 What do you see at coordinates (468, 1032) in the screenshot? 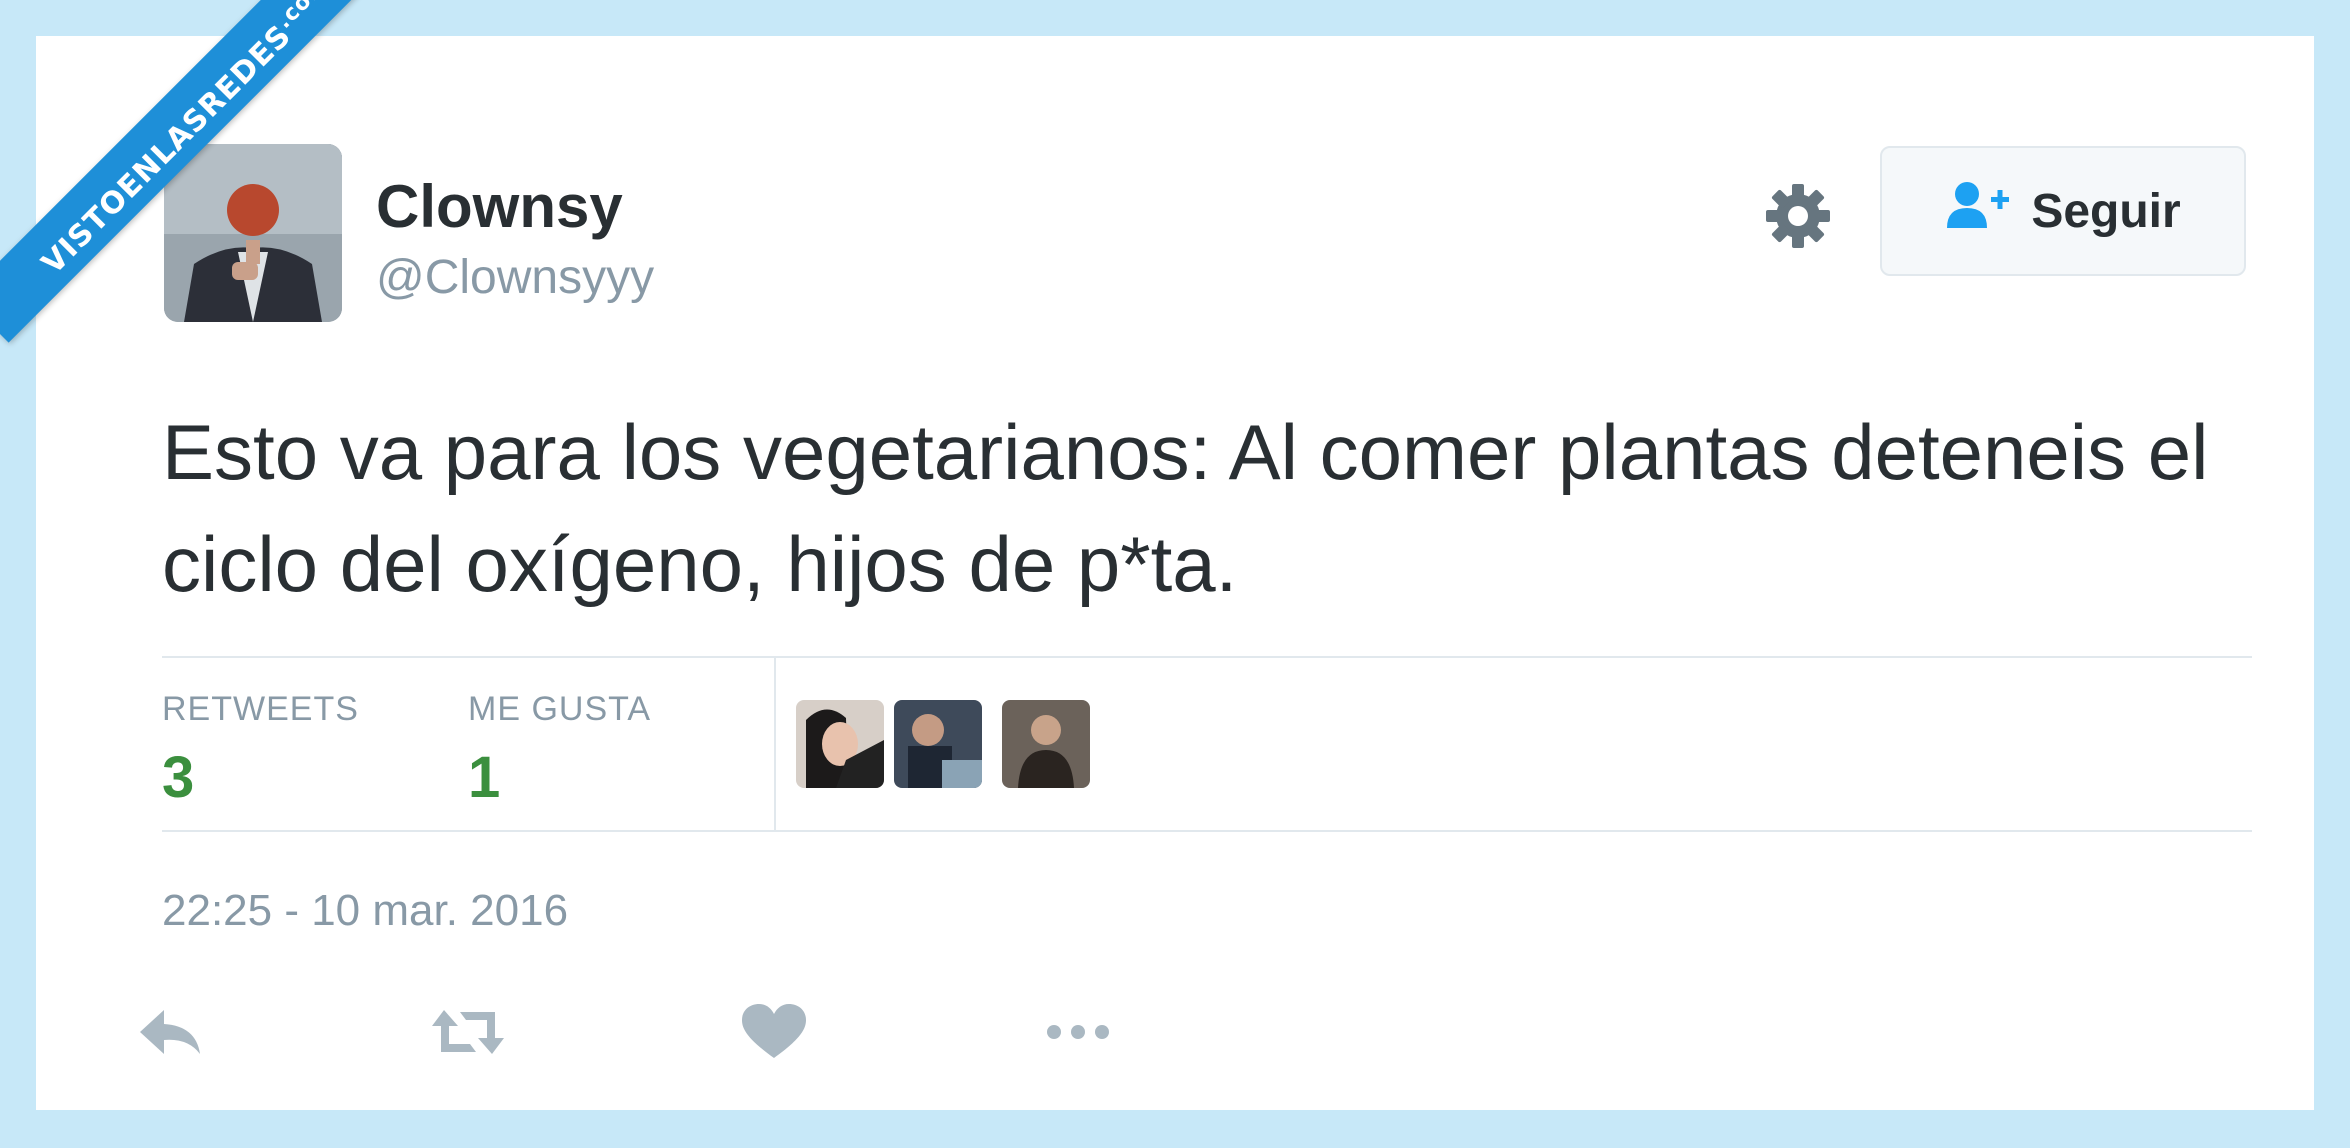
I see `retweet-icon` at bounding box center [468, 1032].